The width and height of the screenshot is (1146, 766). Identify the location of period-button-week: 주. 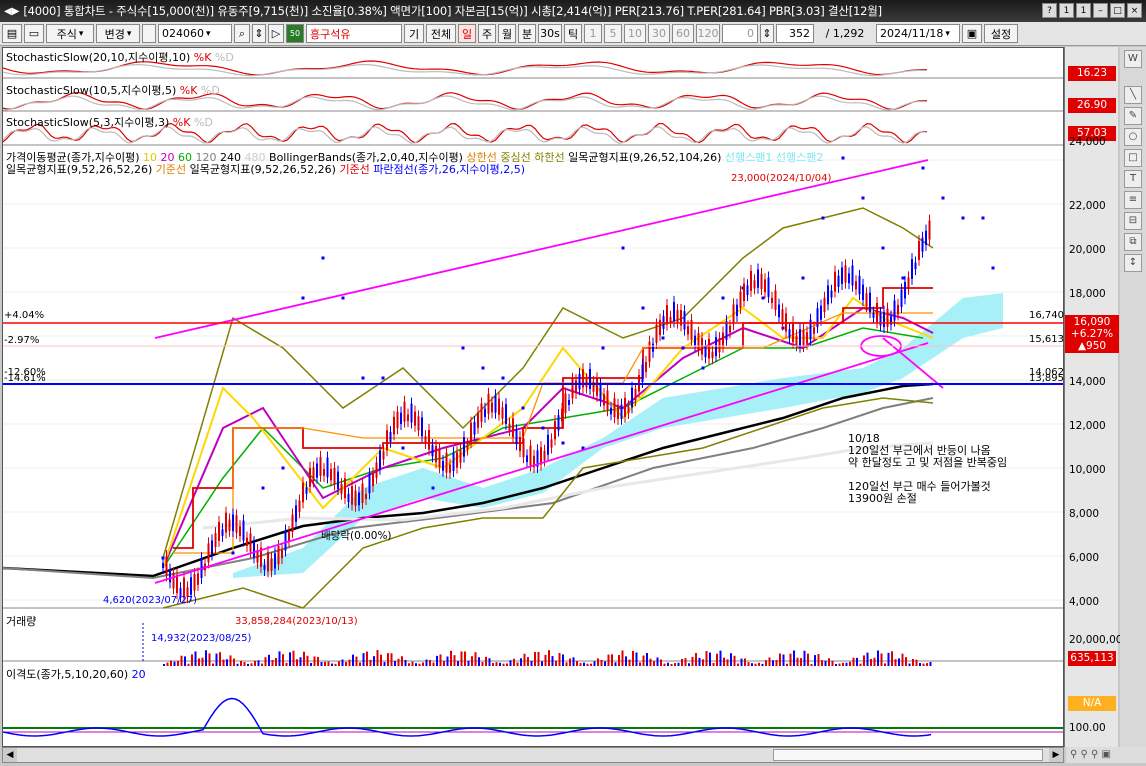
(487, 33).